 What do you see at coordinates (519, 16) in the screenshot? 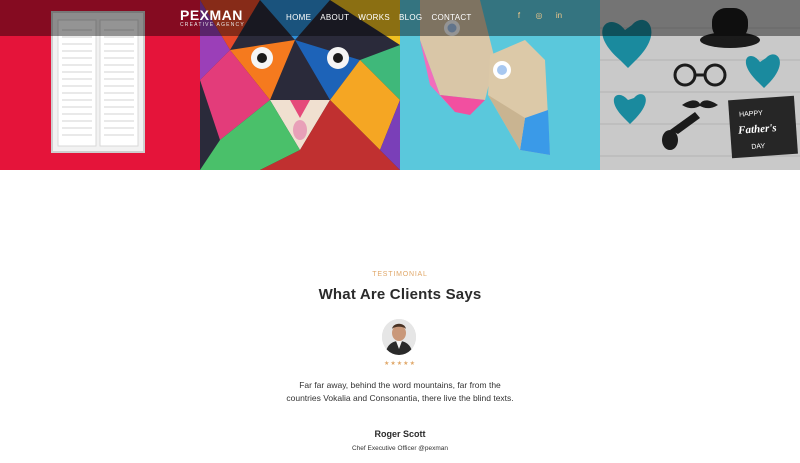
I see `facebook-icon: f` at bounding box center [519, 16].